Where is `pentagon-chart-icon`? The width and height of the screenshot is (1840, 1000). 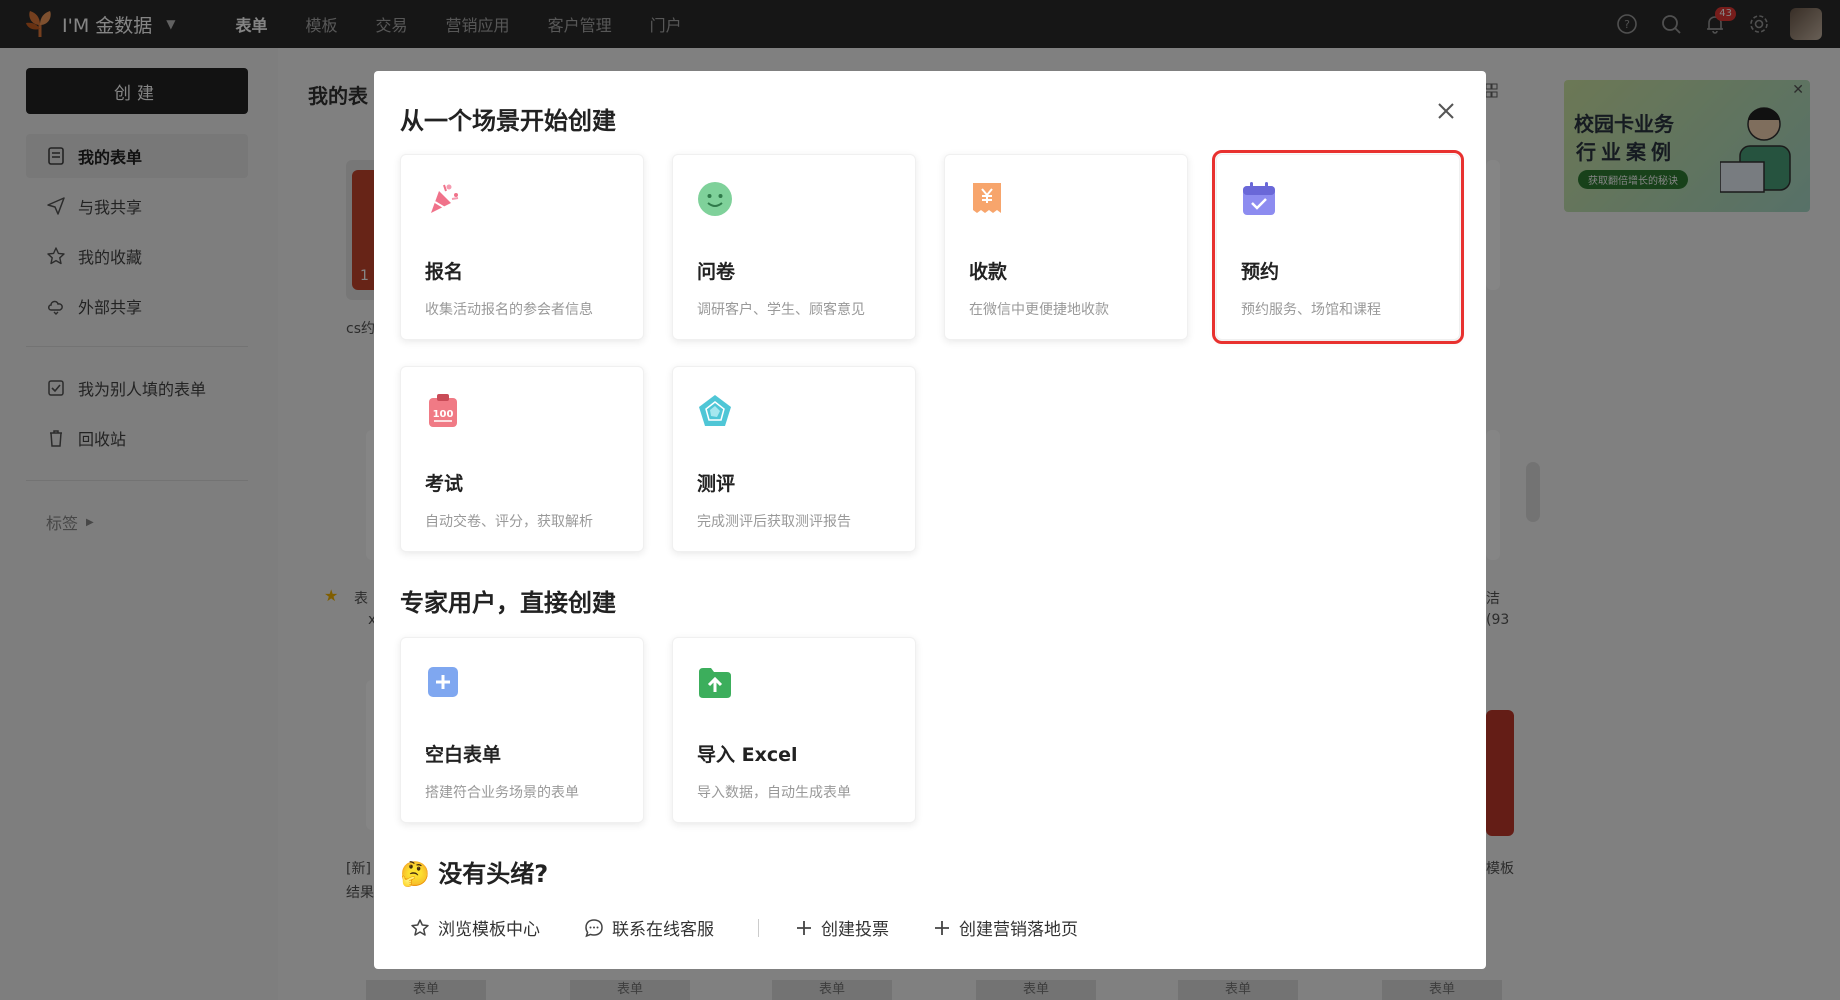 pentagon-chart-icon is located at coordinates (715, 410).